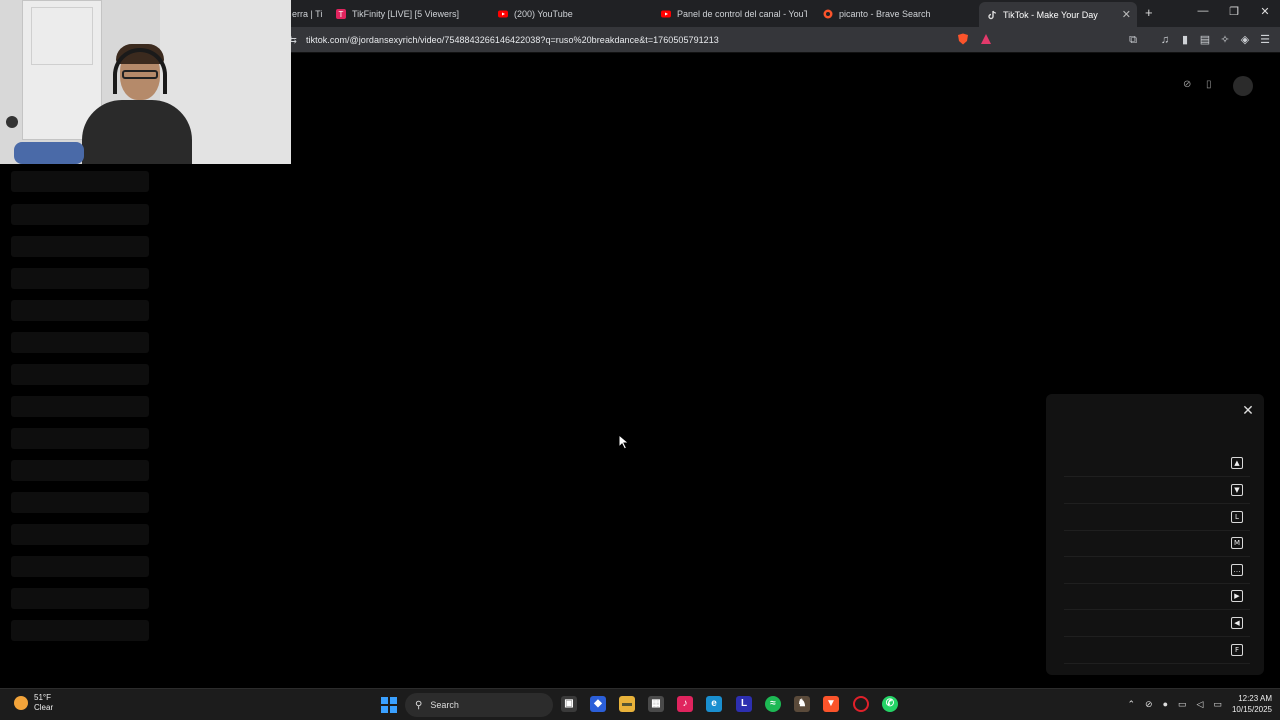 Image resolution: width=1280 pixels, height=720 pixels. Describe the element at coordinates (419, 705) in the screenshot. I see `search-icon: ⚲` at that location.